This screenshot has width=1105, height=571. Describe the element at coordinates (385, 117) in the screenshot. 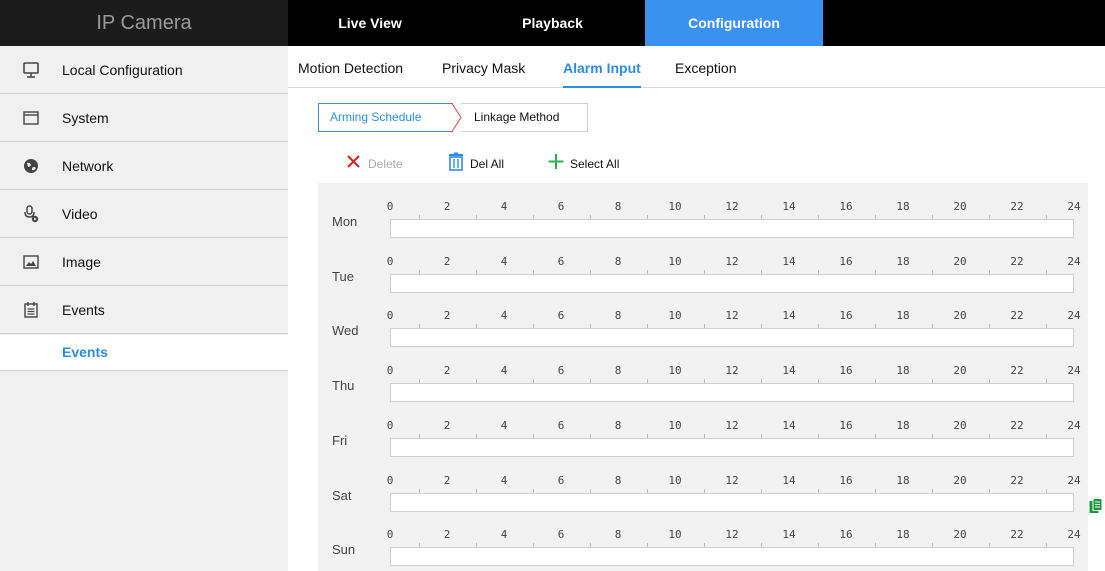

I see `subtab-arming-schedule: Arming Schedule` at that location.